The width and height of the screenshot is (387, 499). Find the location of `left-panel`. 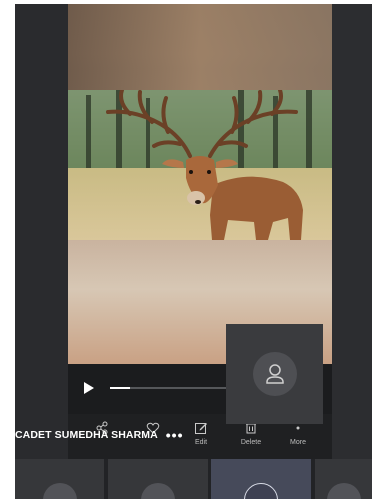

left-panel is located at coordinates (41, 231).